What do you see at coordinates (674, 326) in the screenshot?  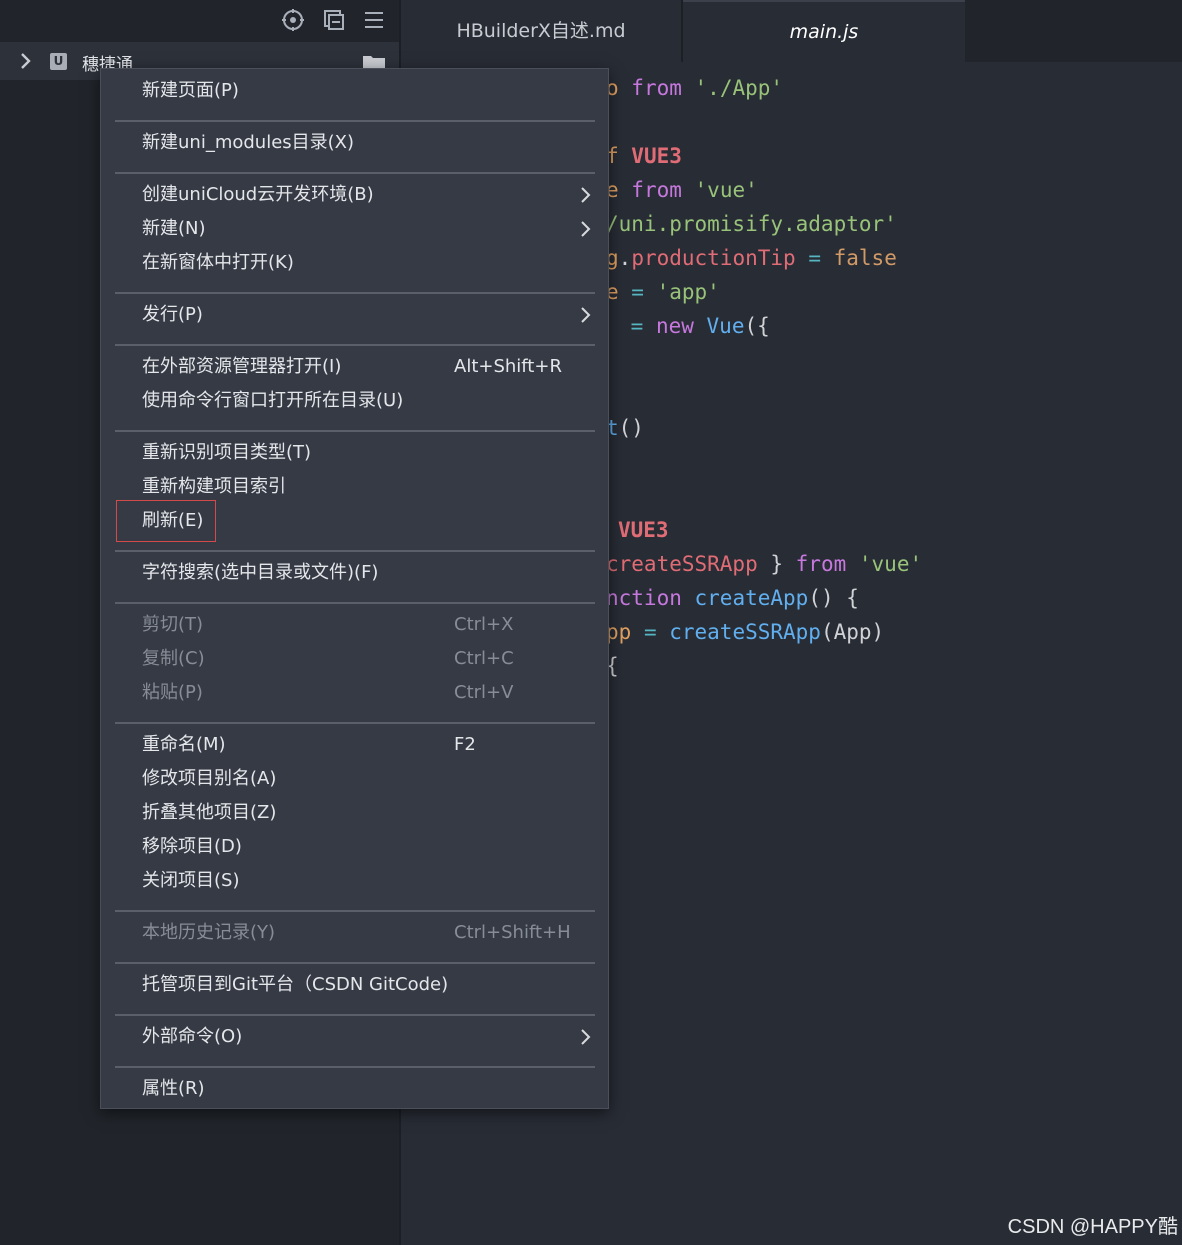 I see `code-token: new` at bounding box center [674, 326].